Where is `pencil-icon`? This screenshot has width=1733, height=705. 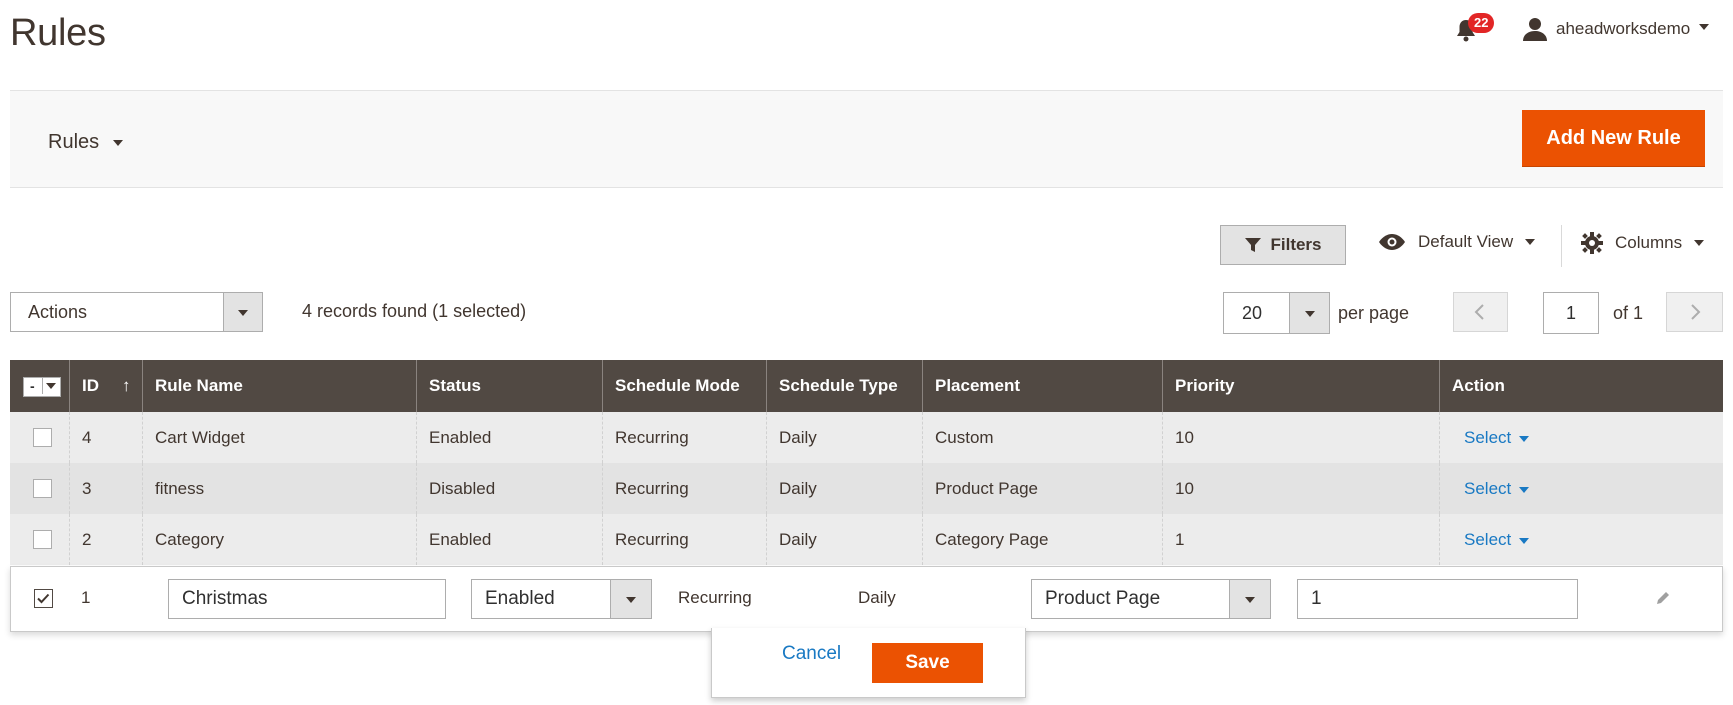
pencil-icon is located at coordinates (1663, 598).